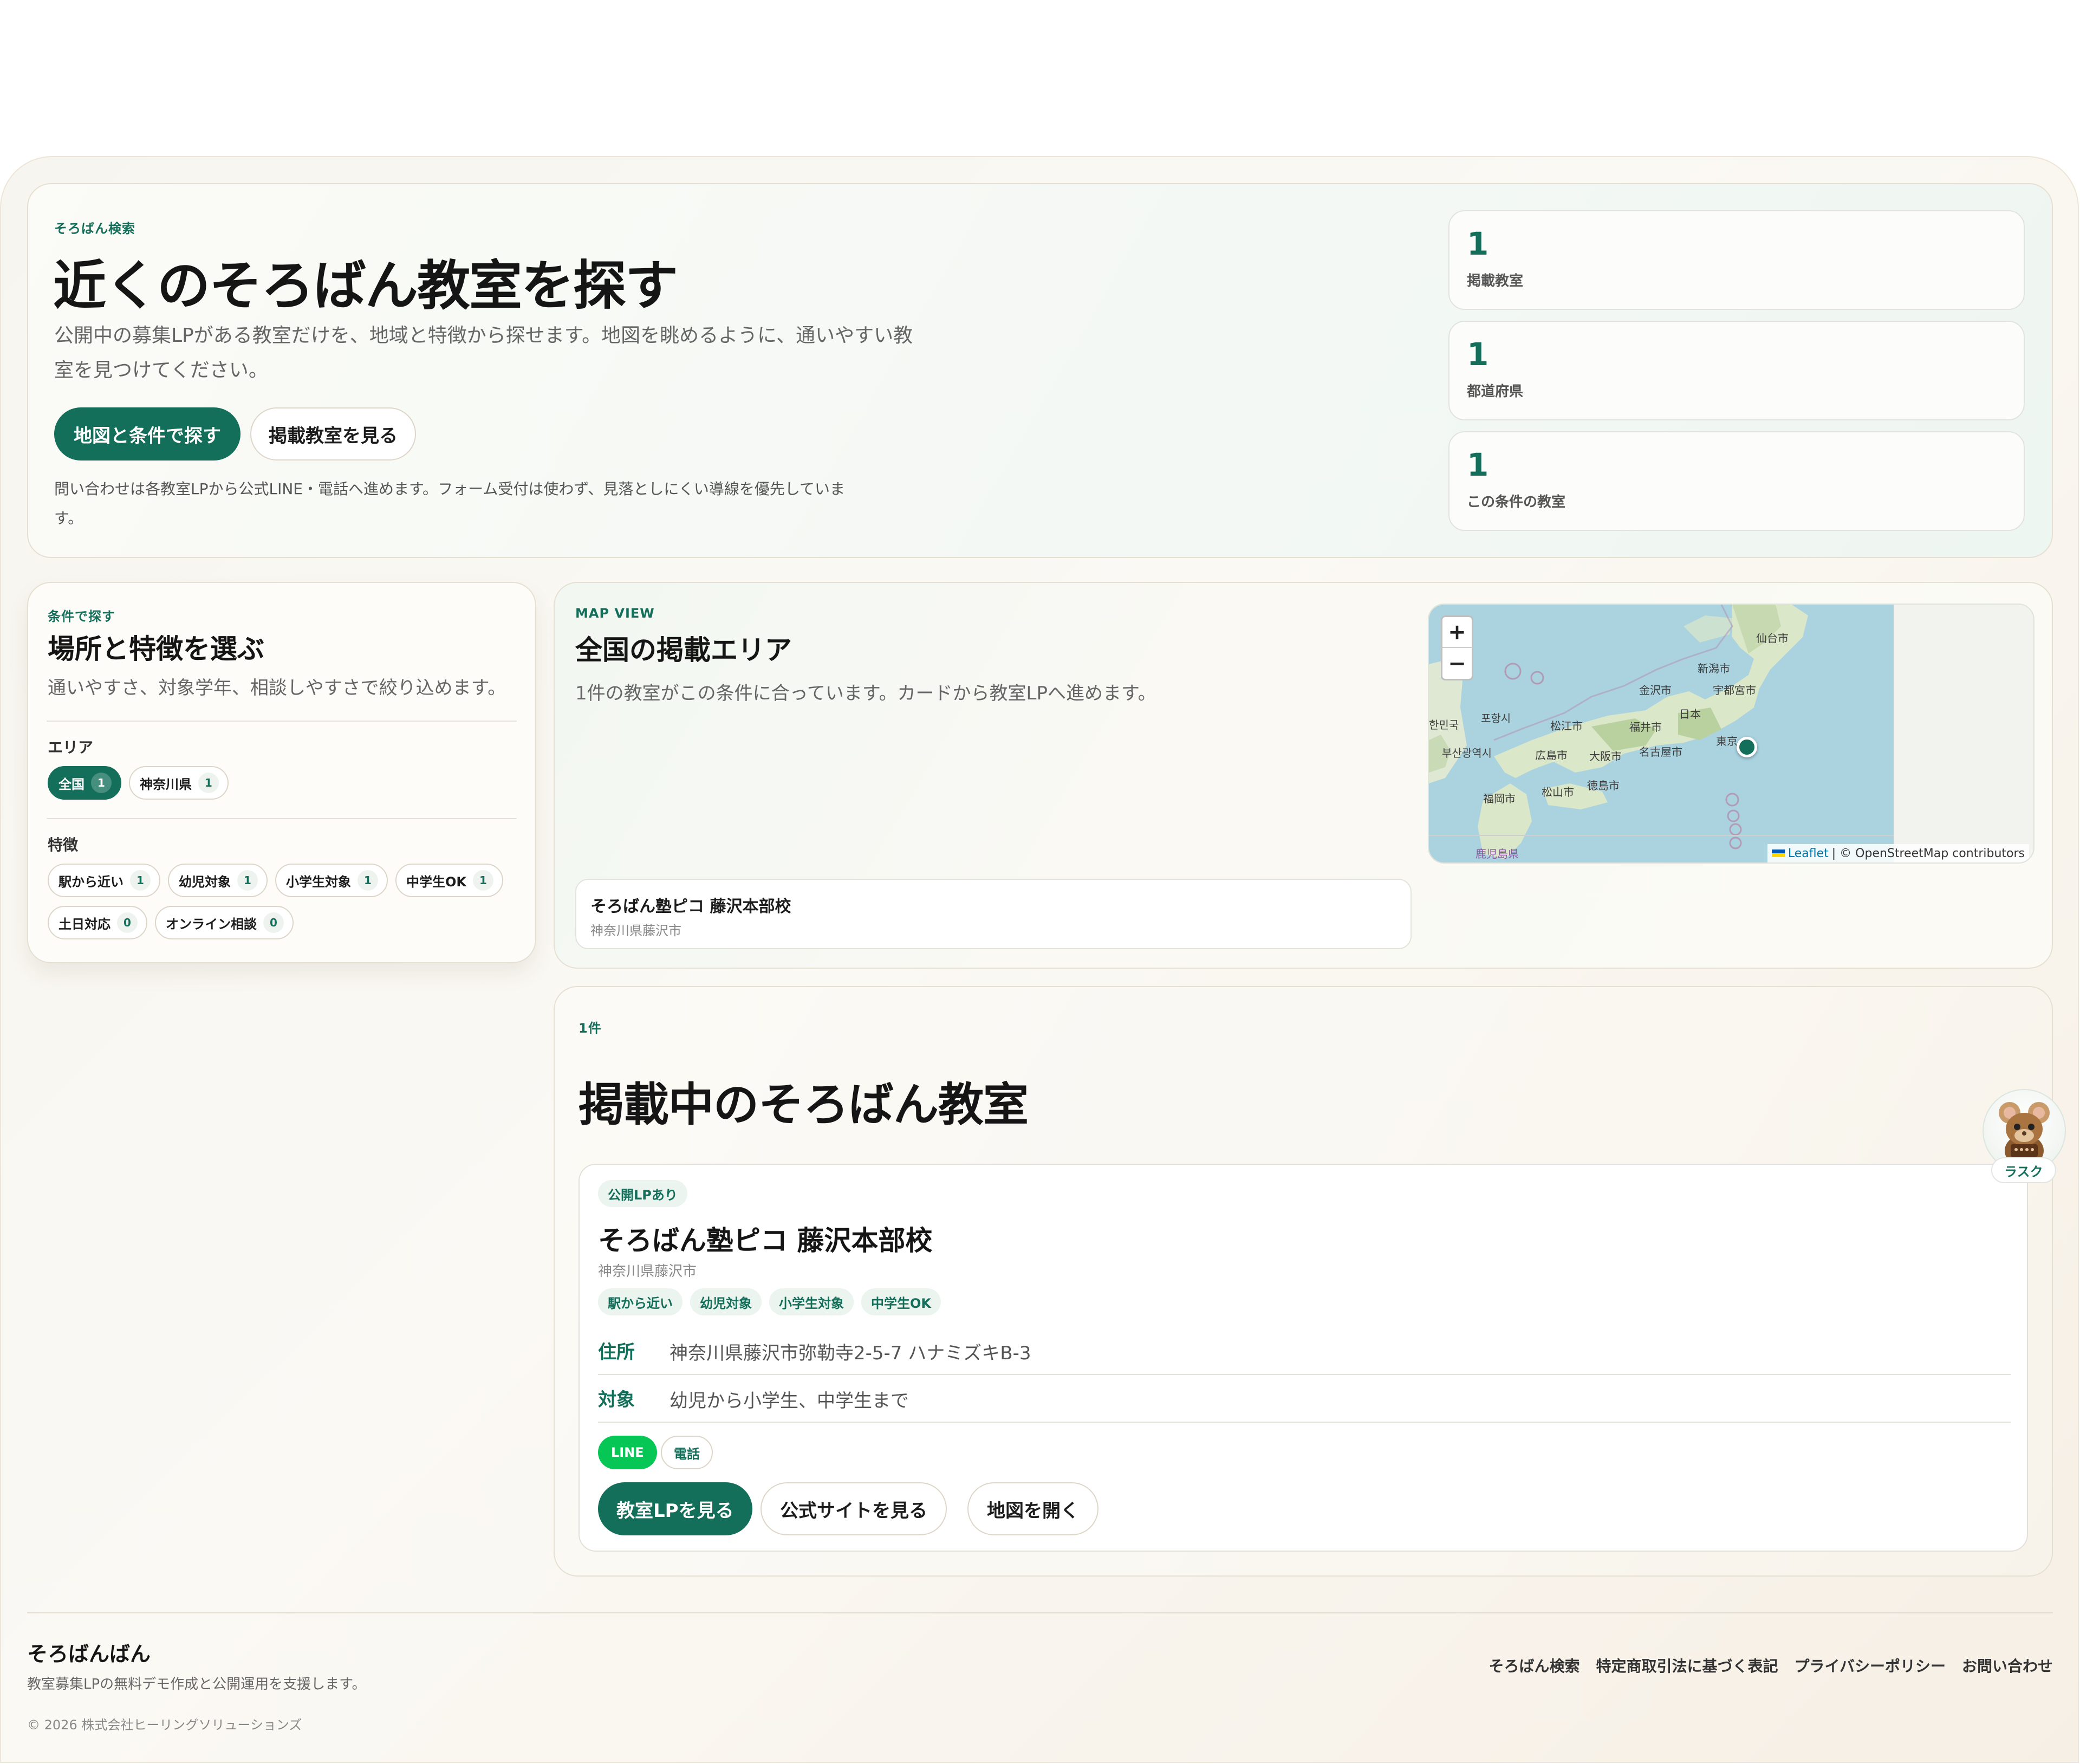  What do you see at coordinates (1734, 690) in the screenshot?
I see `map-label: 宇都宮市` at bounding box center [1734, 690].